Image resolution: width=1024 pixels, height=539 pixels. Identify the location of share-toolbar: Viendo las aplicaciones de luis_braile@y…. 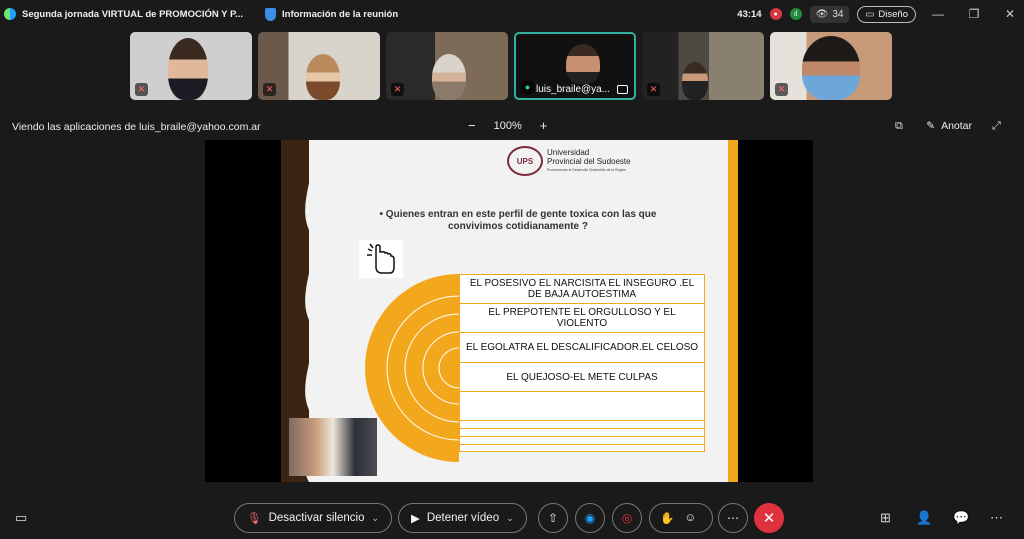
(512, 128).